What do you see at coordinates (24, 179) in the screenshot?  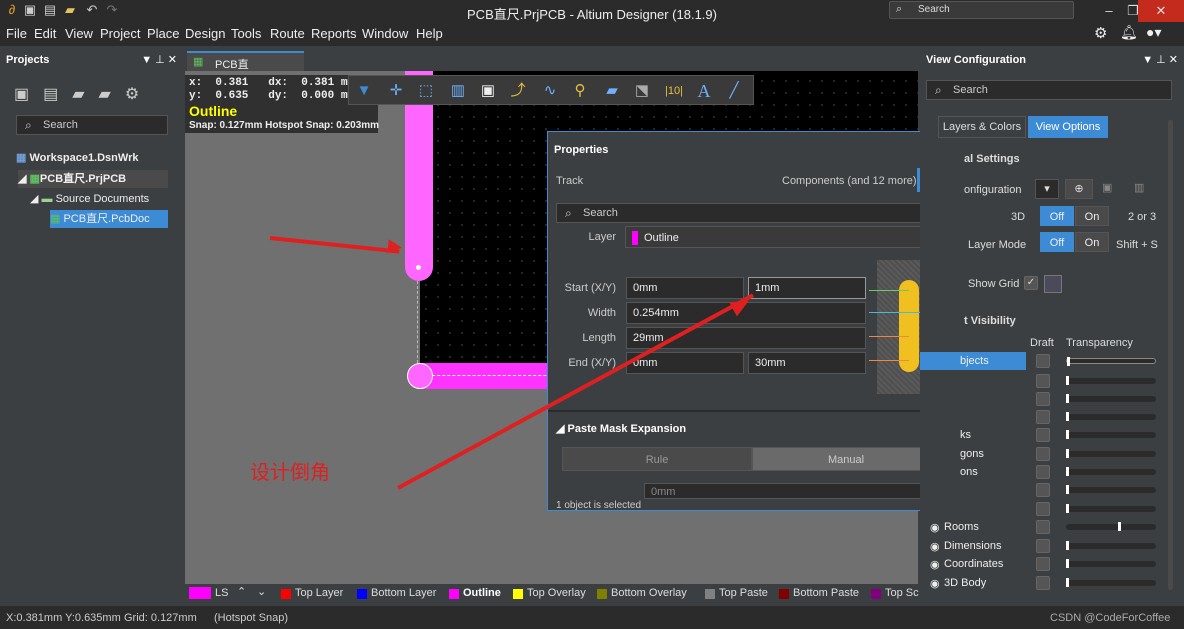 I see `expand-icon: ◢` at bounding box center [24, 179].